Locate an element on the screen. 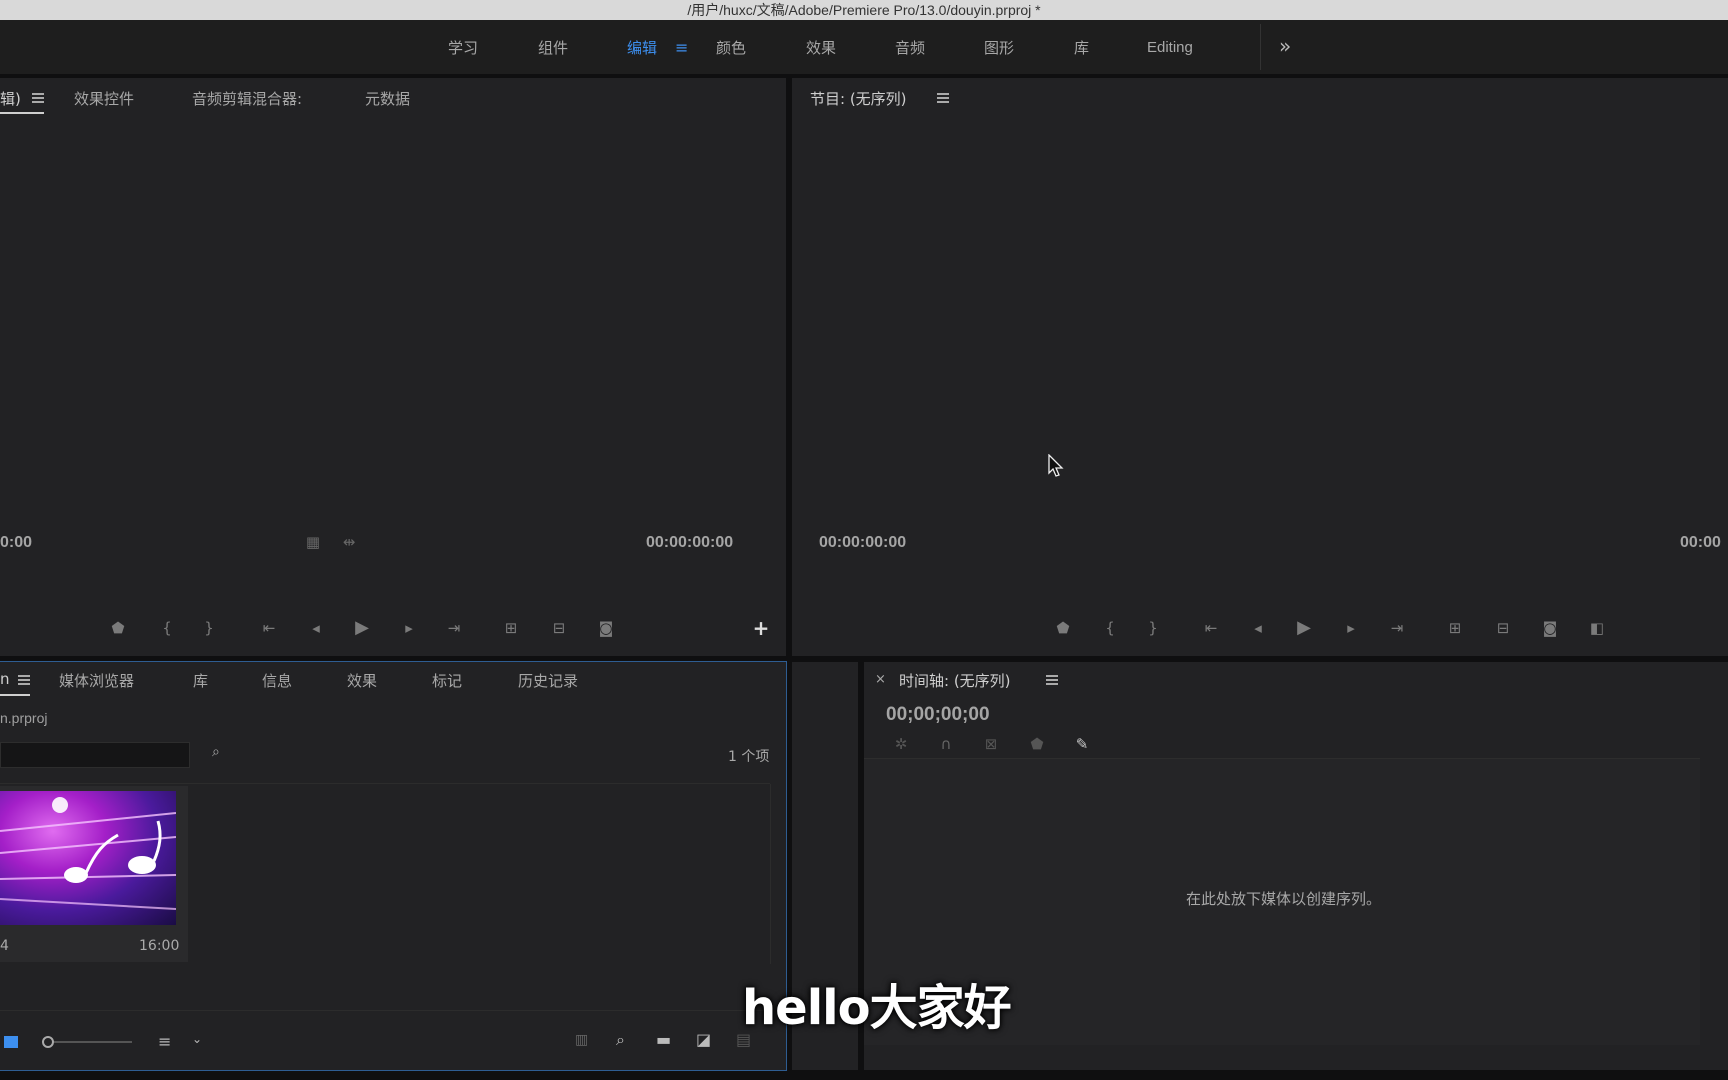 Image resolution: width=1728 pixels, height=1080 pixels. search-input is located at coordinates (95, 755).